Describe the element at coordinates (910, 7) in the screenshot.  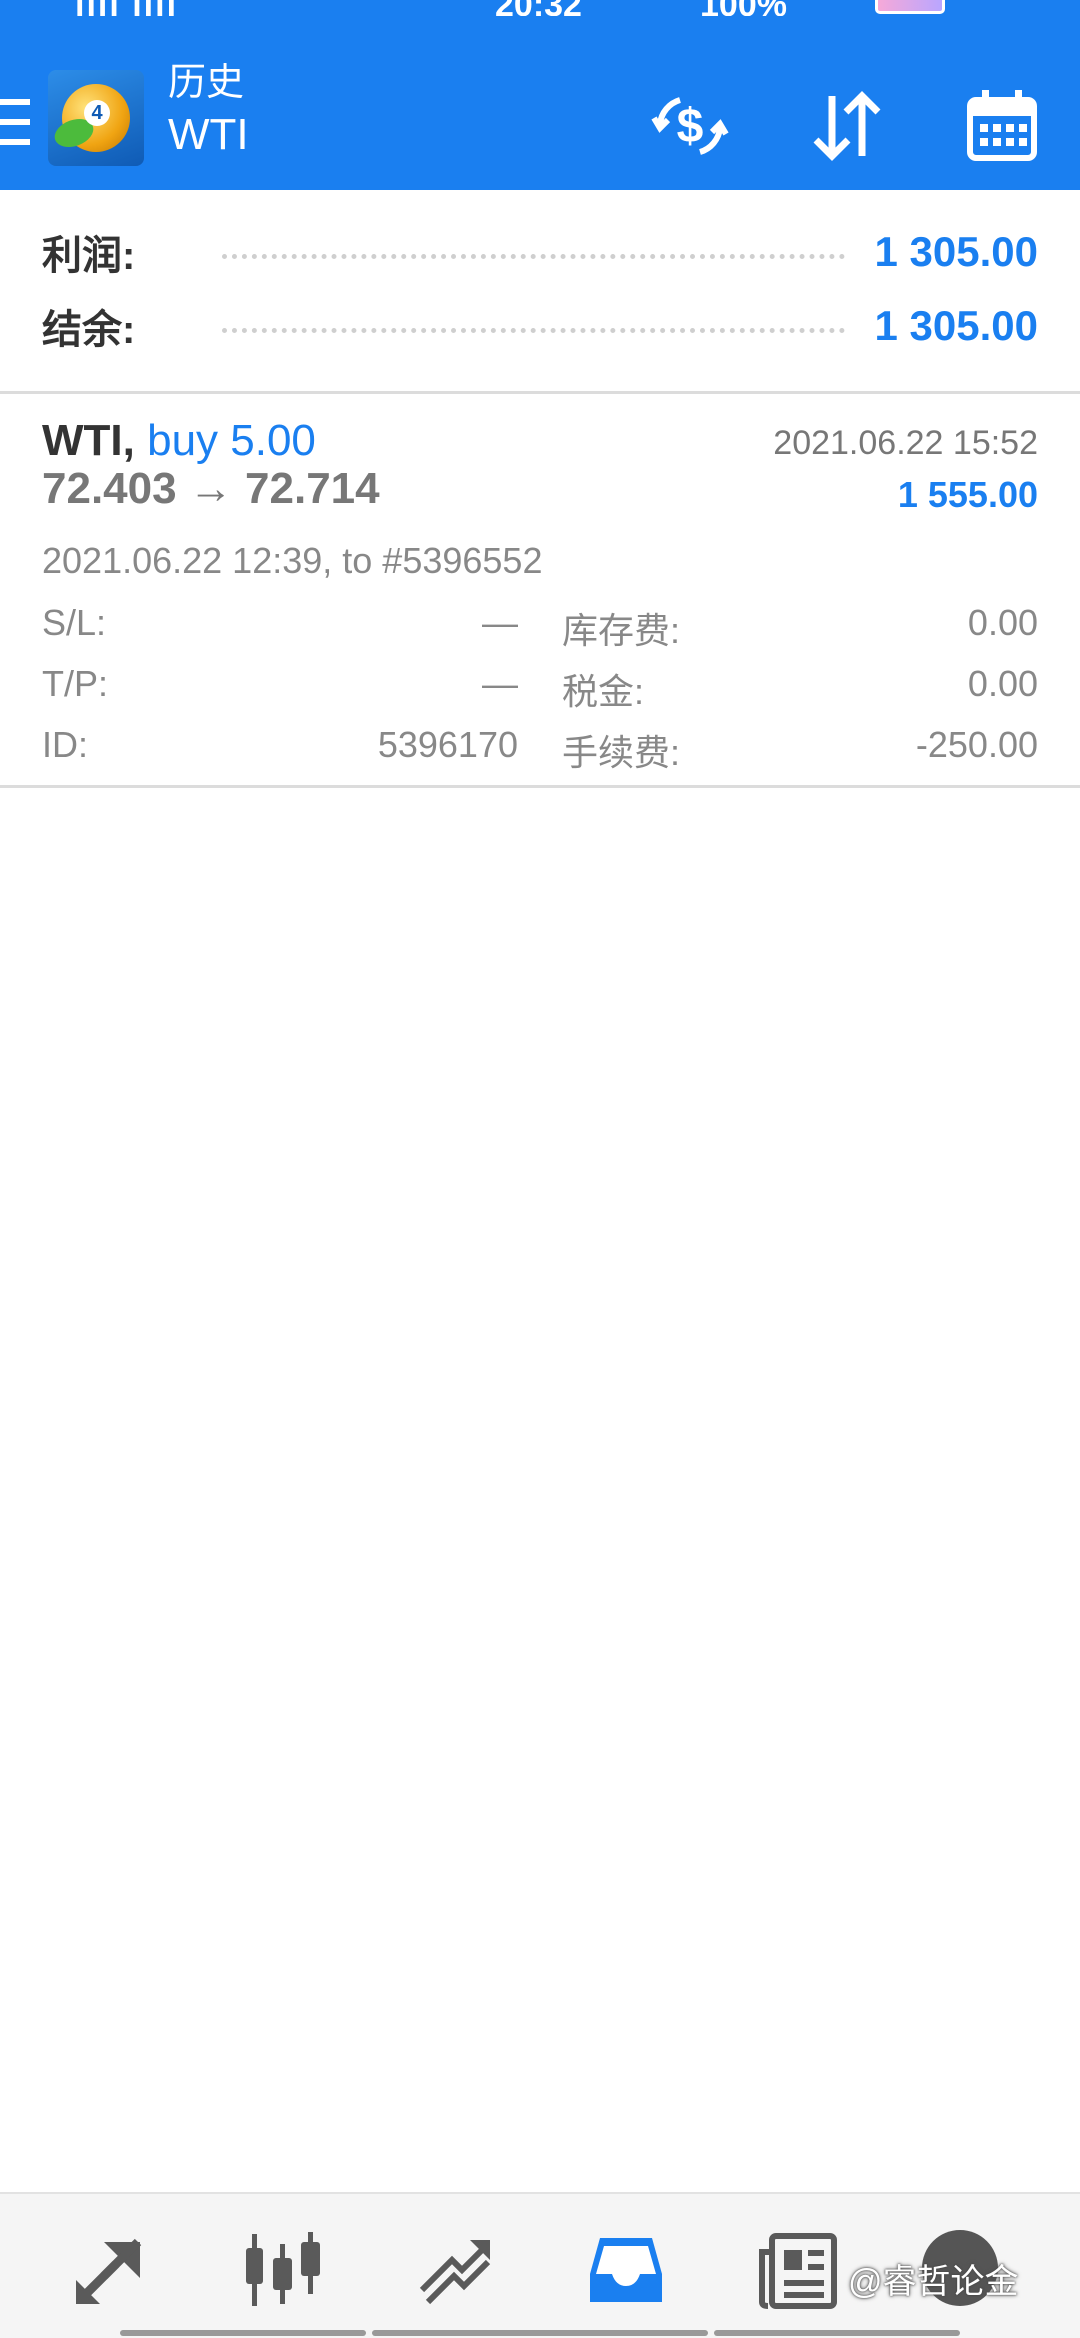
I see `battery-icon` at that location.